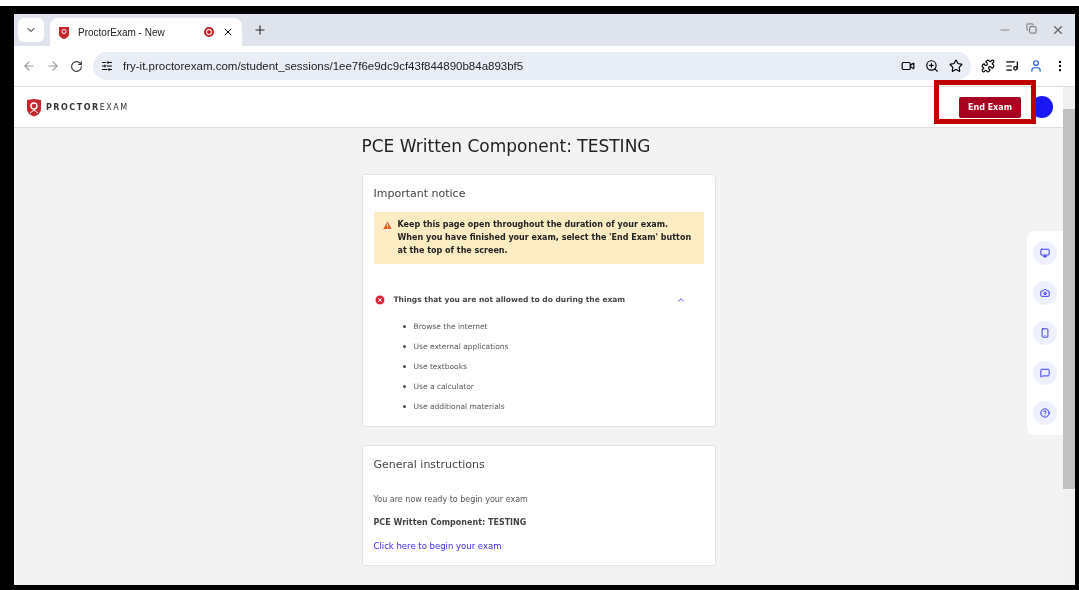 Image resolution: width=1079 pixels, height=590 pixels. What do you see at coordinates (1045, 333) in the screenshot?
I see `phone-icon` at bounding box center [1045, 333].